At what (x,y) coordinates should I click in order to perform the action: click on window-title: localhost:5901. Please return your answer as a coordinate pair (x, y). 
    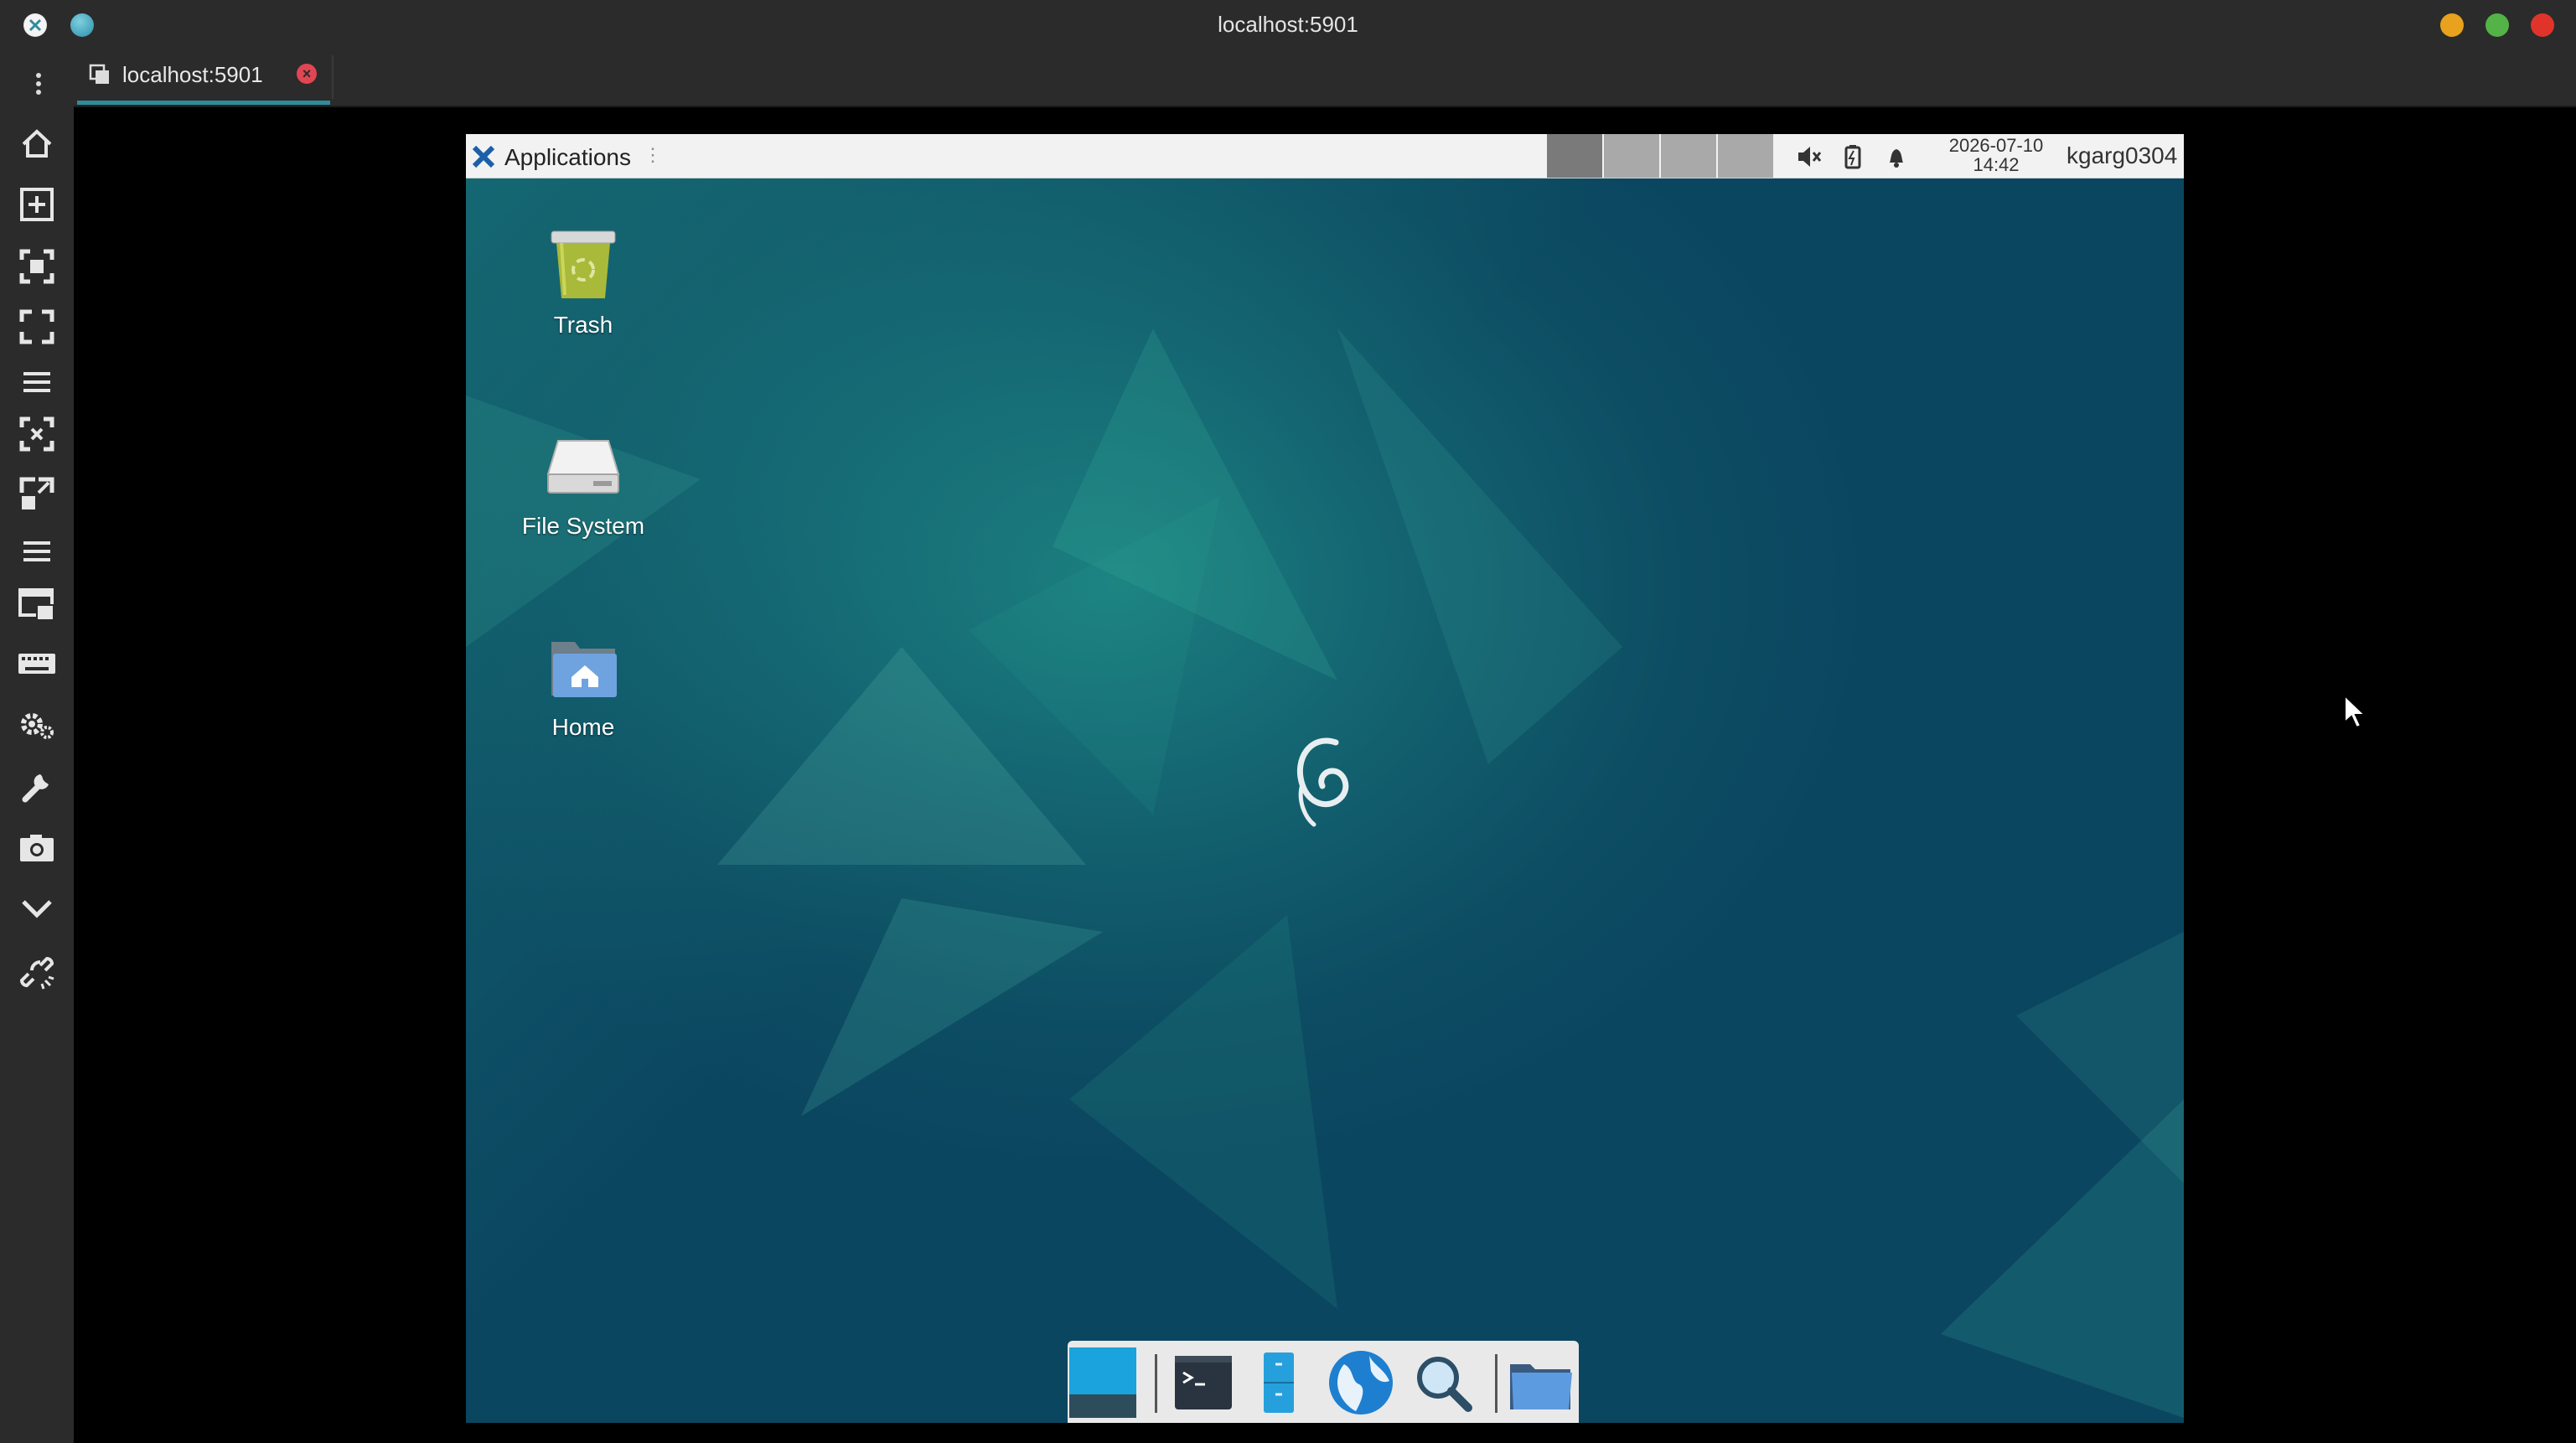
    Looking at the image, I should click on (1288, 24).